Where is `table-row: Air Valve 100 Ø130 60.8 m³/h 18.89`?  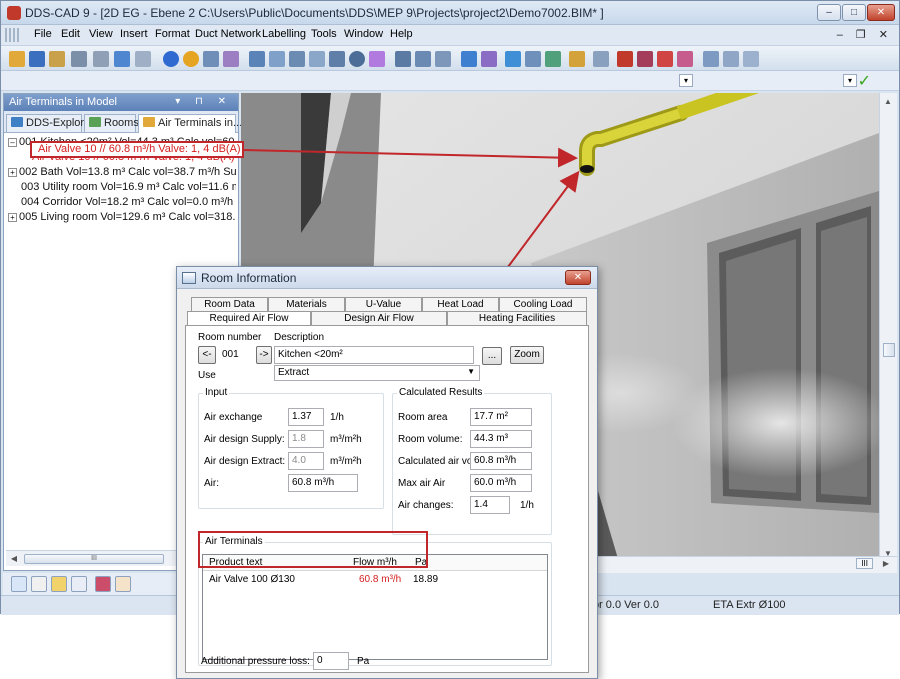 table-row: Air Valve 100 Ø130 60.8 m³/h 18.89 is located at coordinates (375, 579).